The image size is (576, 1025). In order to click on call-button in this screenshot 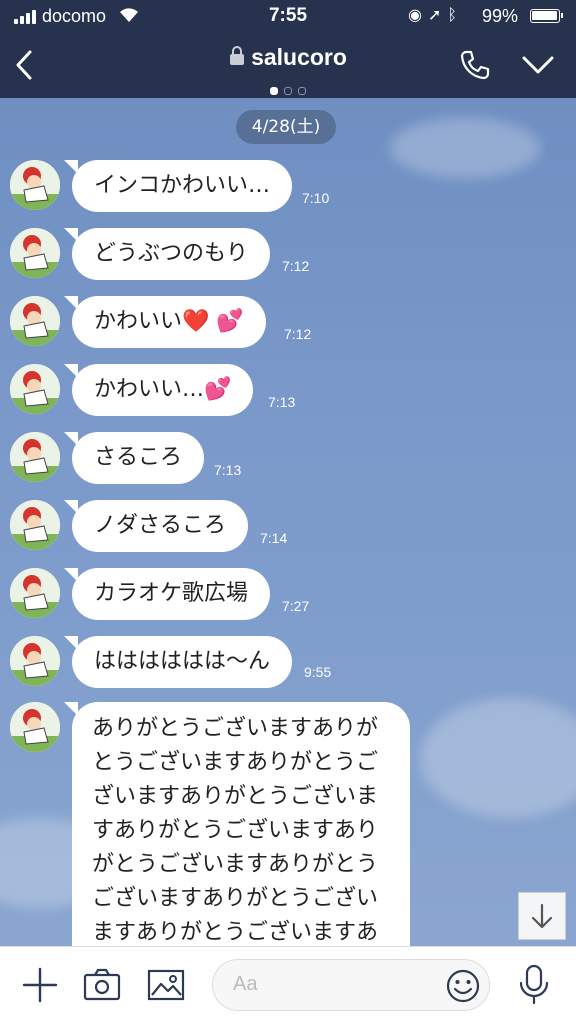, I will do `click(475, 67)`.